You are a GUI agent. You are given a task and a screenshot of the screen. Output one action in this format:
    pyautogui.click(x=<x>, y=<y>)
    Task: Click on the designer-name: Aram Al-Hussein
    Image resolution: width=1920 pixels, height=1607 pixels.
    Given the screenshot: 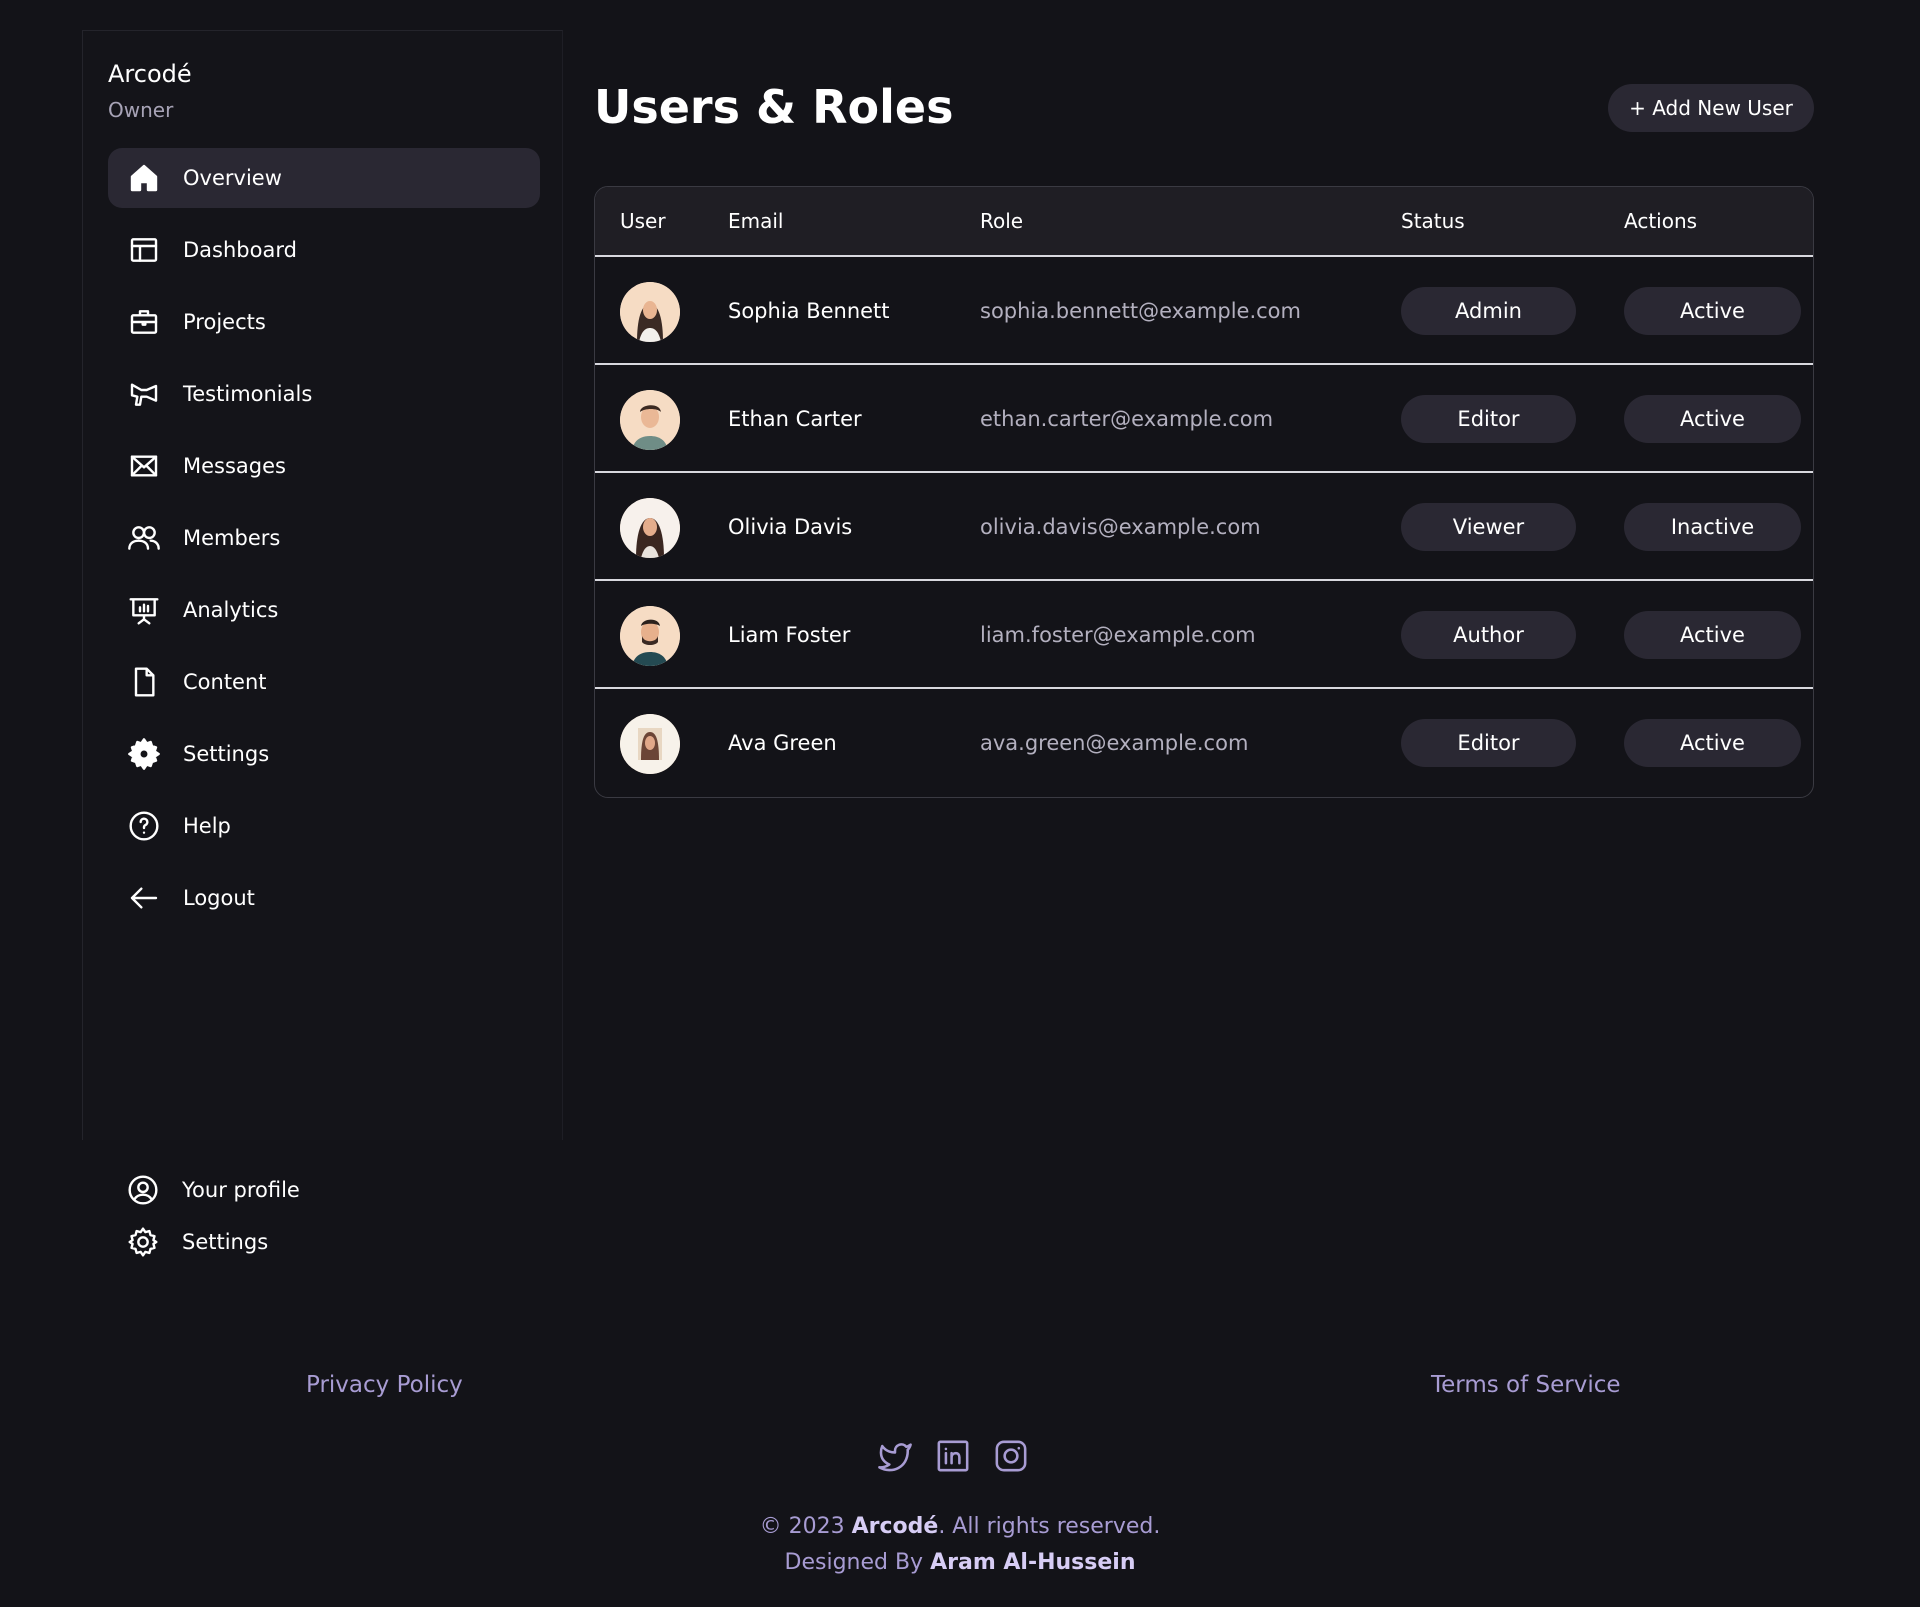 What is the action you would take?
    pyautogui.click(x=1032, y=1562)
    